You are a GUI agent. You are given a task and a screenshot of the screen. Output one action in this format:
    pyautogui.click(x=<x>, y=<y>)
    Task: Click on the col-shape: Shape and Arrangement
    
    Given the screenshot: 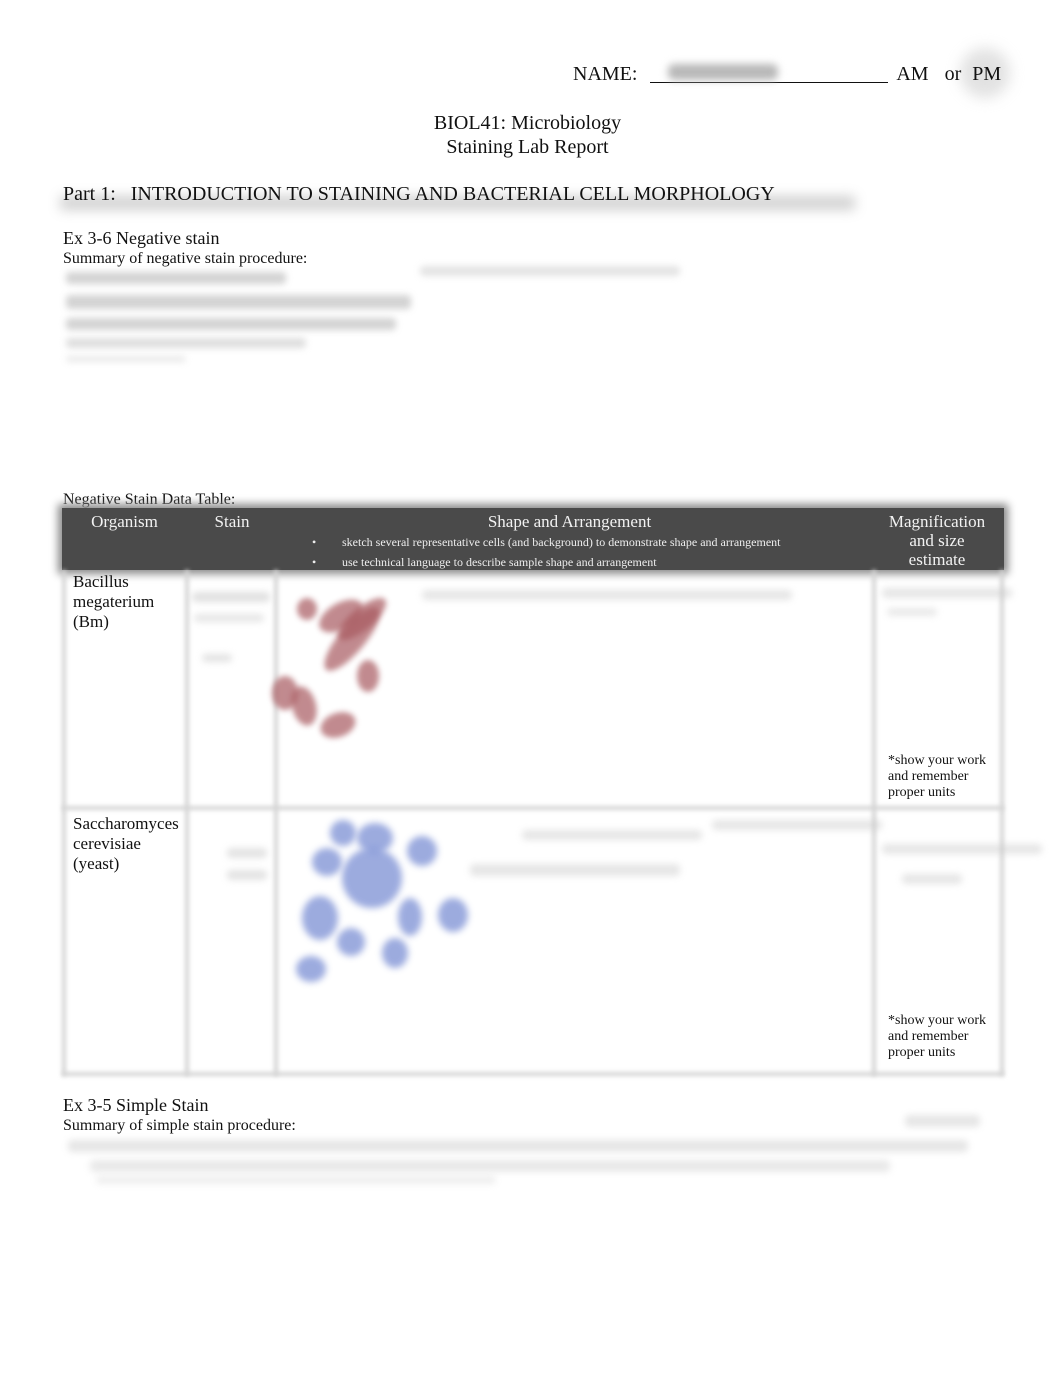 What is the action you would take?
    pyautogui.click(x=569, y=521)
    